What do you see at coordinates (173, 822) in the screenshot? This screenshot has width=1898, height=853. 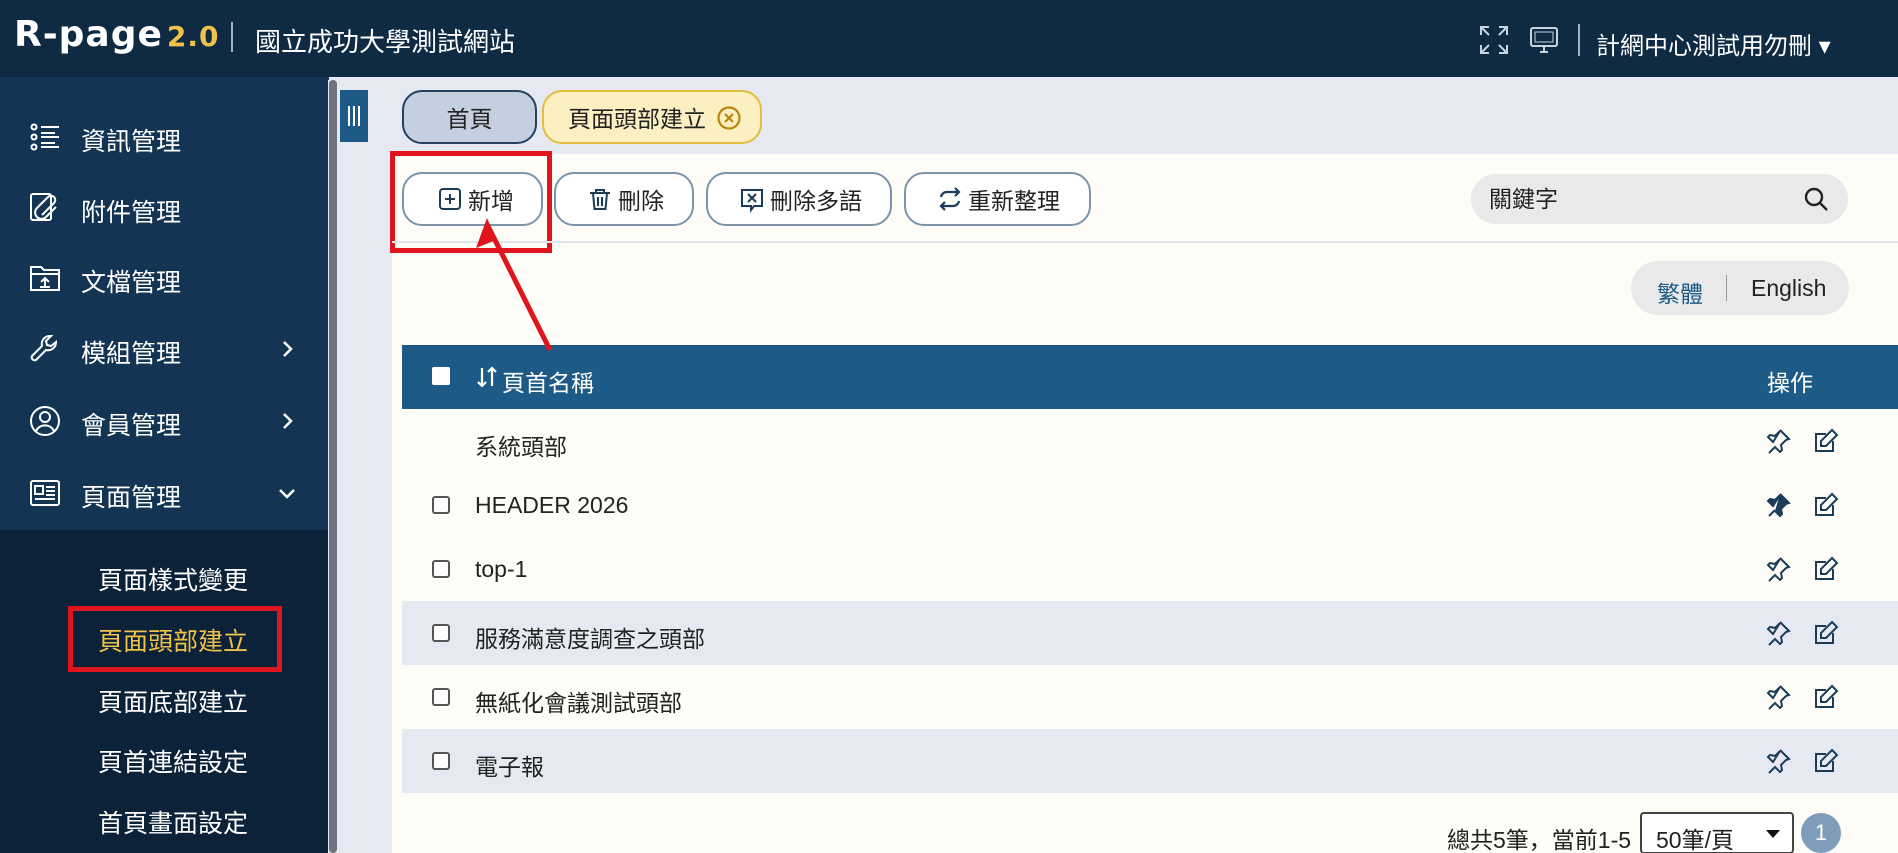 I see `submenu-item-home-screen: 首頁畫面設定` at bounding box center [173, 822].